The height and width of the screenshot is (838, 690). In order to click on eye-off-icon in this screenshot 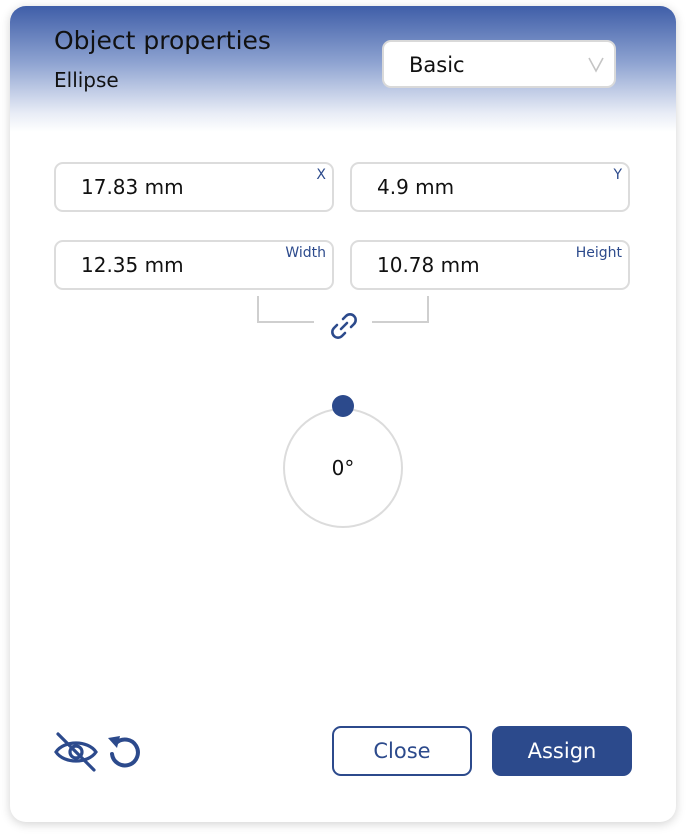, I will do `click(76, 752)`.